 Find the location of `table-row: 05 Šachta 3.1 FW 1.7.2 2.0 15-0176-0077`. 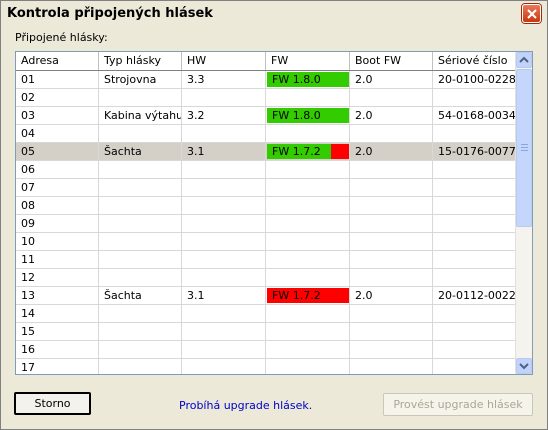

table-row: 05 Šachta 3.1 FW 1.7.2 2.0 15-0176-0077 is located at coordinates (266, 152).